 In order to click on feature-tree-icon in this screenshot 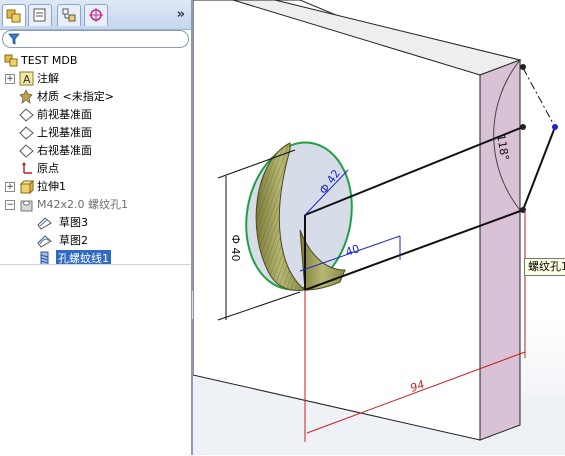, I will do `click(13, 16)`.